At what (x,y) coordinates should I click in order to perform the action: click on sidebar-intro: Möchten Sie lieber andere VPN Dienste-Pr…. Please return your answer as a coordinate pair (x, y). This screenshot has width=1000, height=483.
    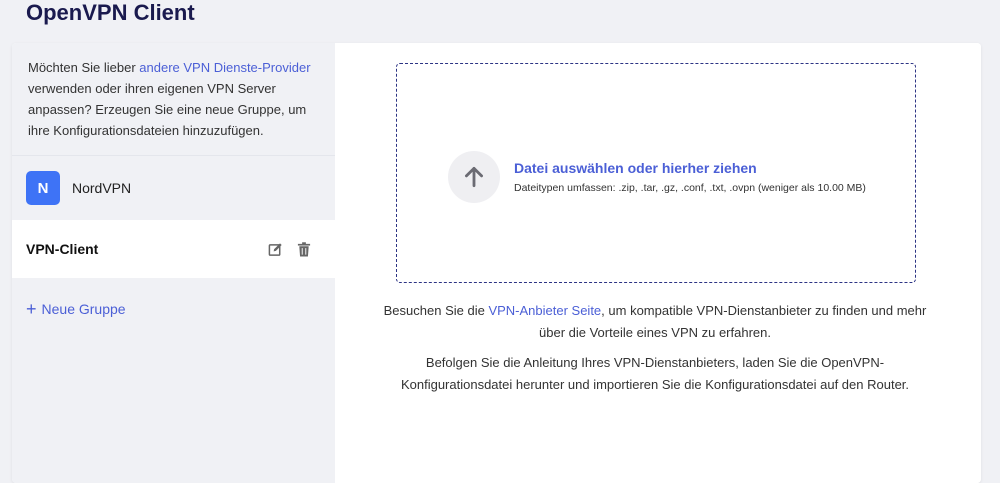
    Looking at the image, I should click on (173, 99).